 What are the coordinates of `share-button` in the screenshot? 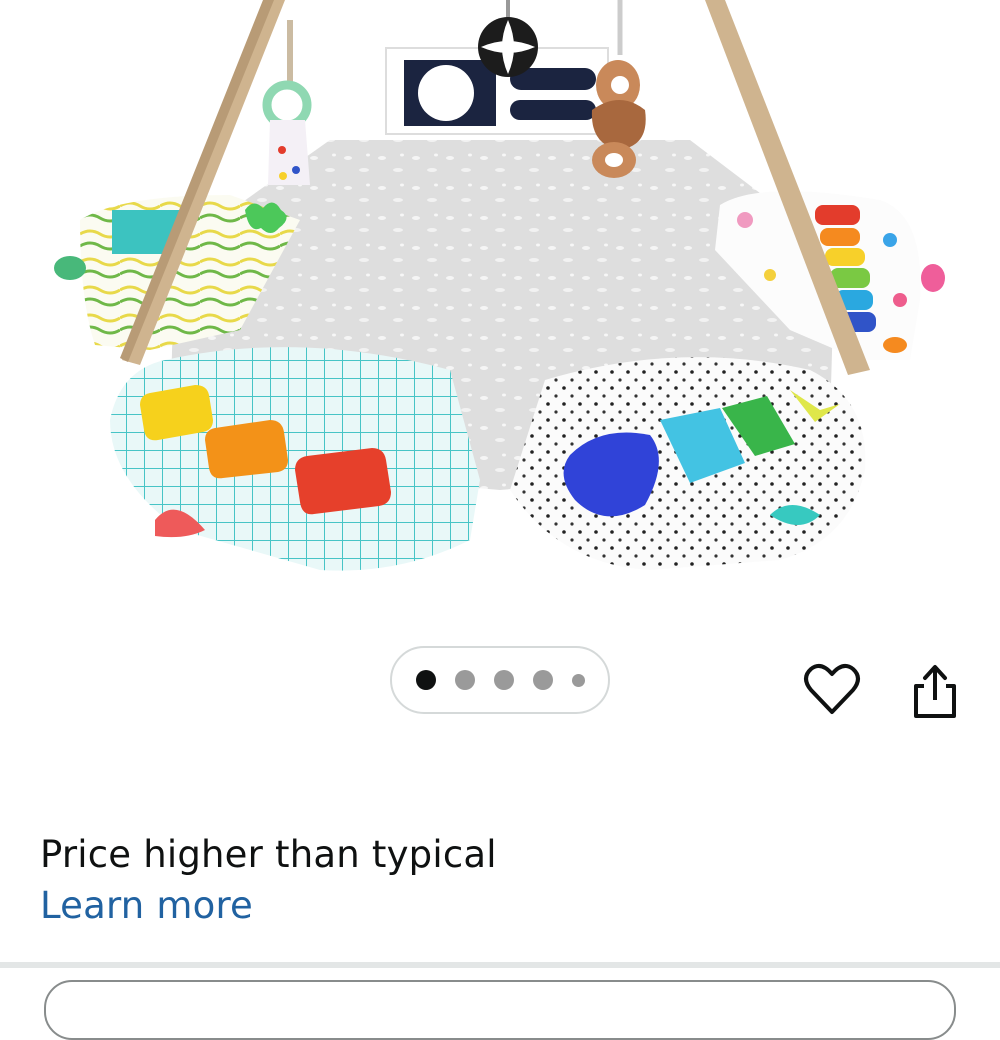 It's located at (934, 691).